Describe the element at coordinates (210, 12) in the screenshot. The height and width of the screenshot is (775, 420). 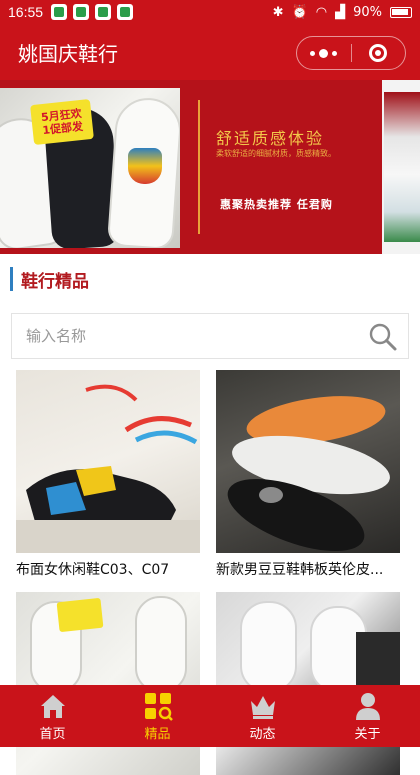
I see `status-bar: 16:55 ✱ ⏰ ◠ ▟ 90%` at that location.